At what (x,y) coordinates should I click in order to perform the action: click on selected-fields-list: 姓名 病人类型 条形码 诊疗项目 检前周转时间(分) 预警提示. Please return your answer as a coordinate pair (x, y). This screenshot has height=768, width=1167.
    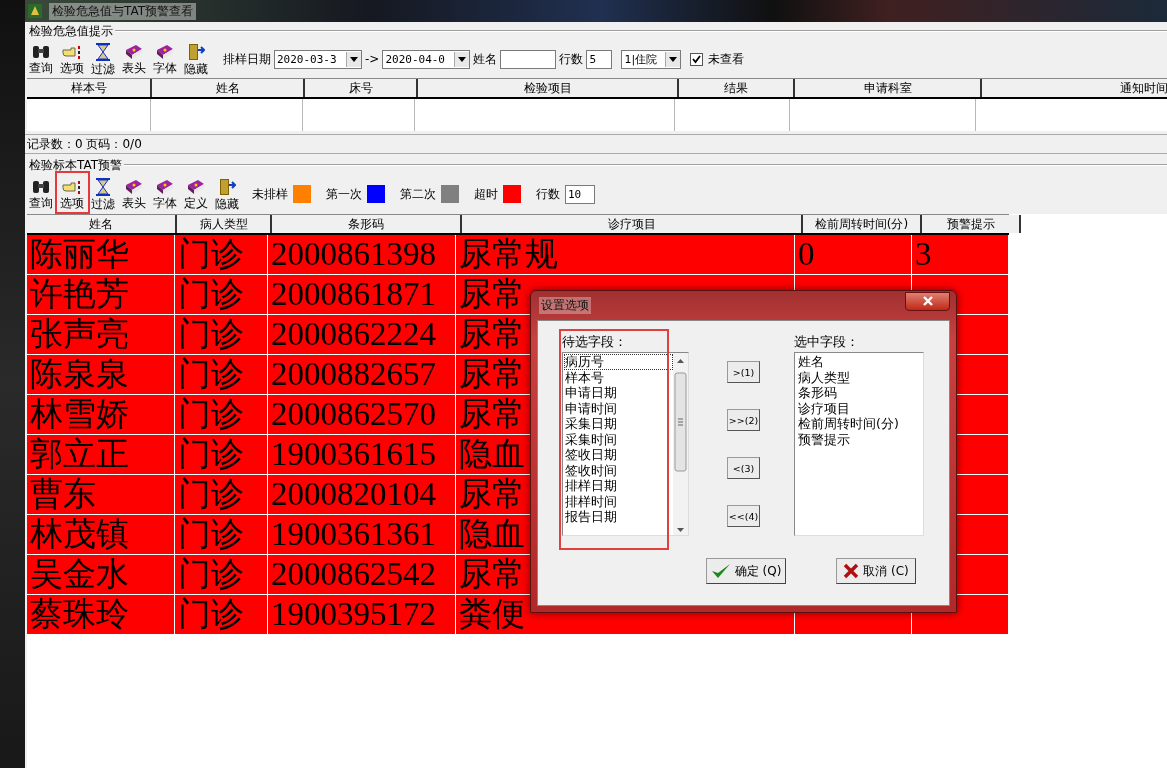
    Looking at the image, I should click on (859, 444).